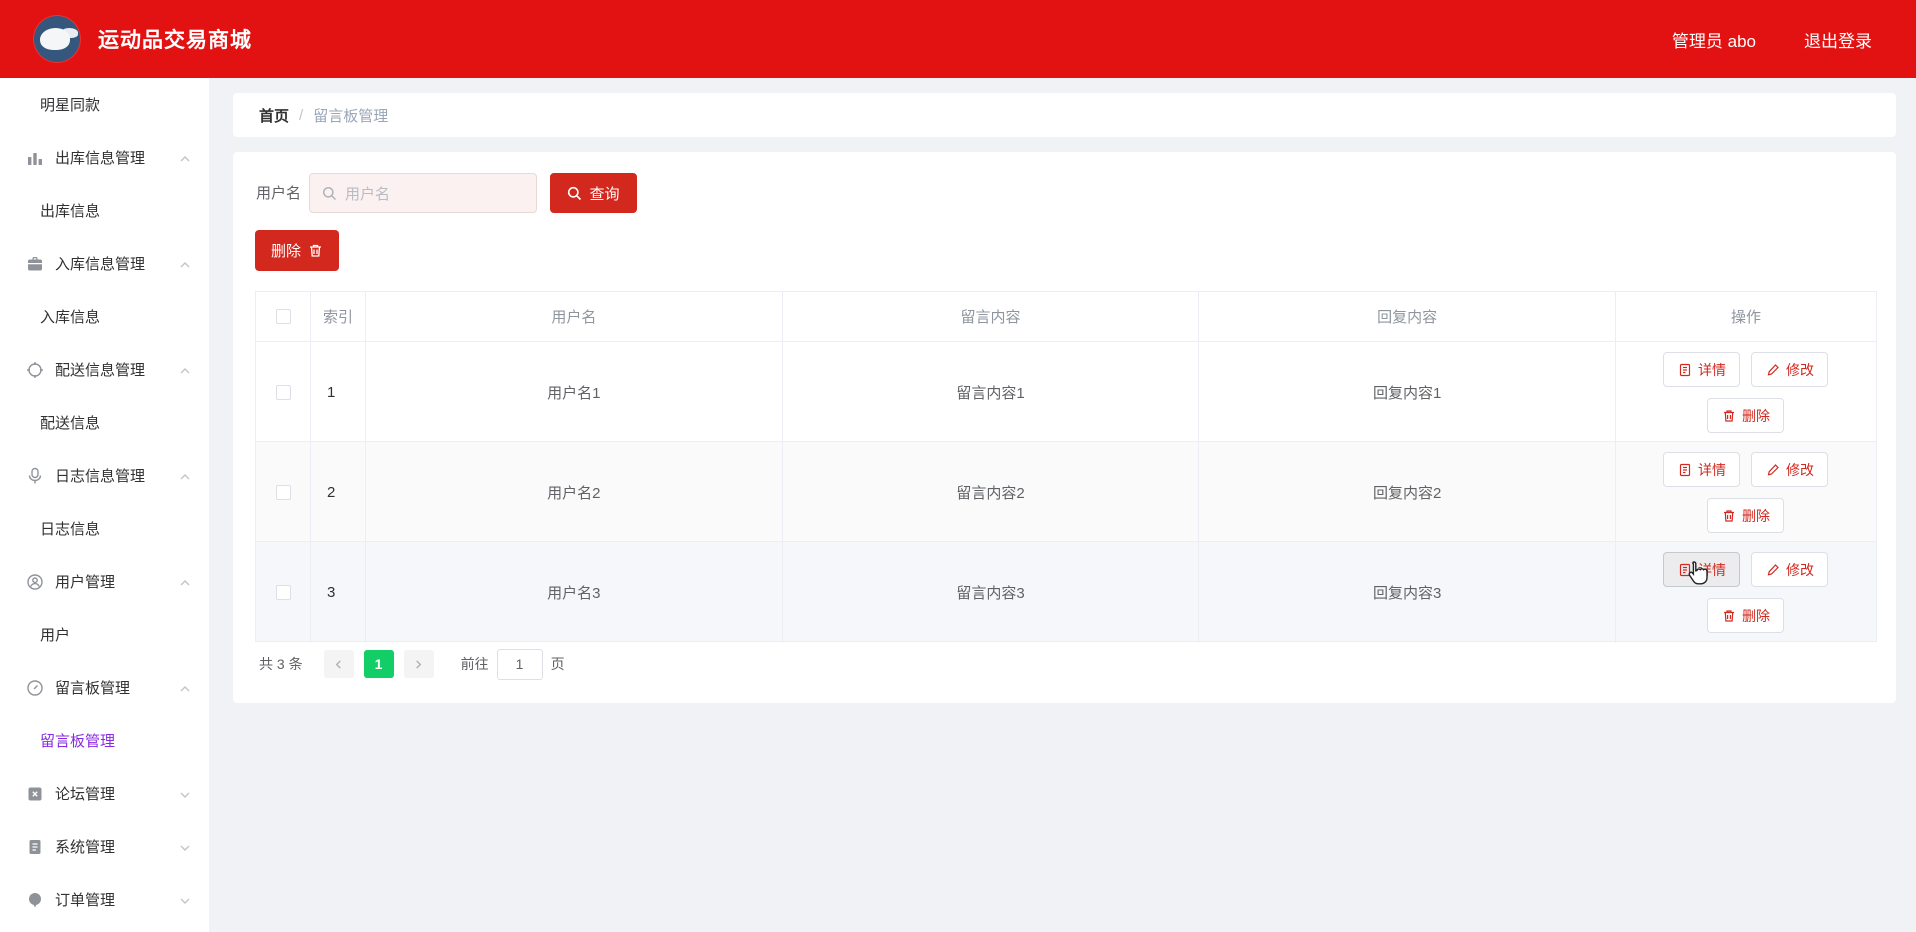 The image size is (1916, 932). I want to click on prev-page-button, so click(338, 664).